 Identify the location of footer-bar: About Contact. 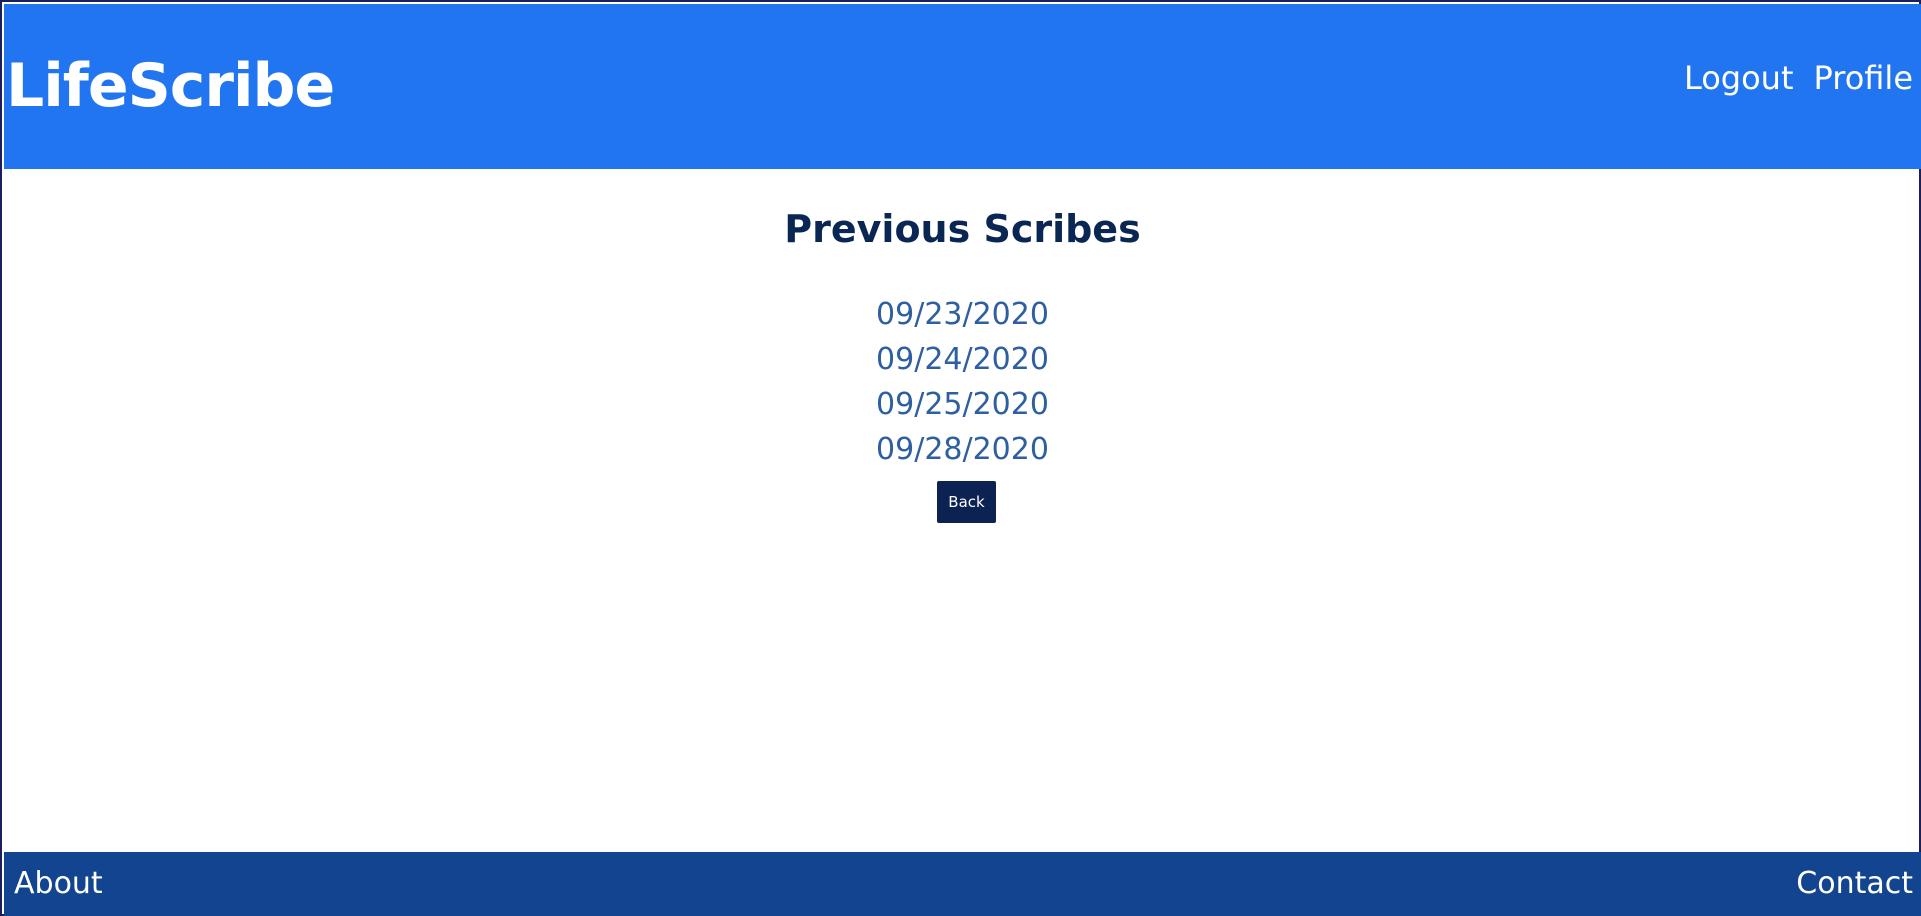
(962, 884).